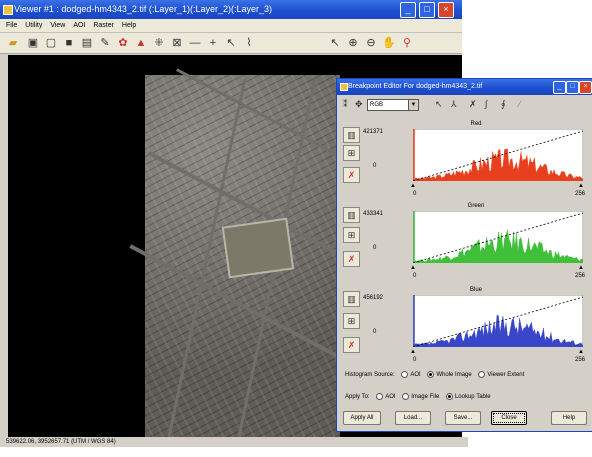  Describe the element at coordinates (380, 396) in the screenshot. I see `radio-apply-aoi` at that location.